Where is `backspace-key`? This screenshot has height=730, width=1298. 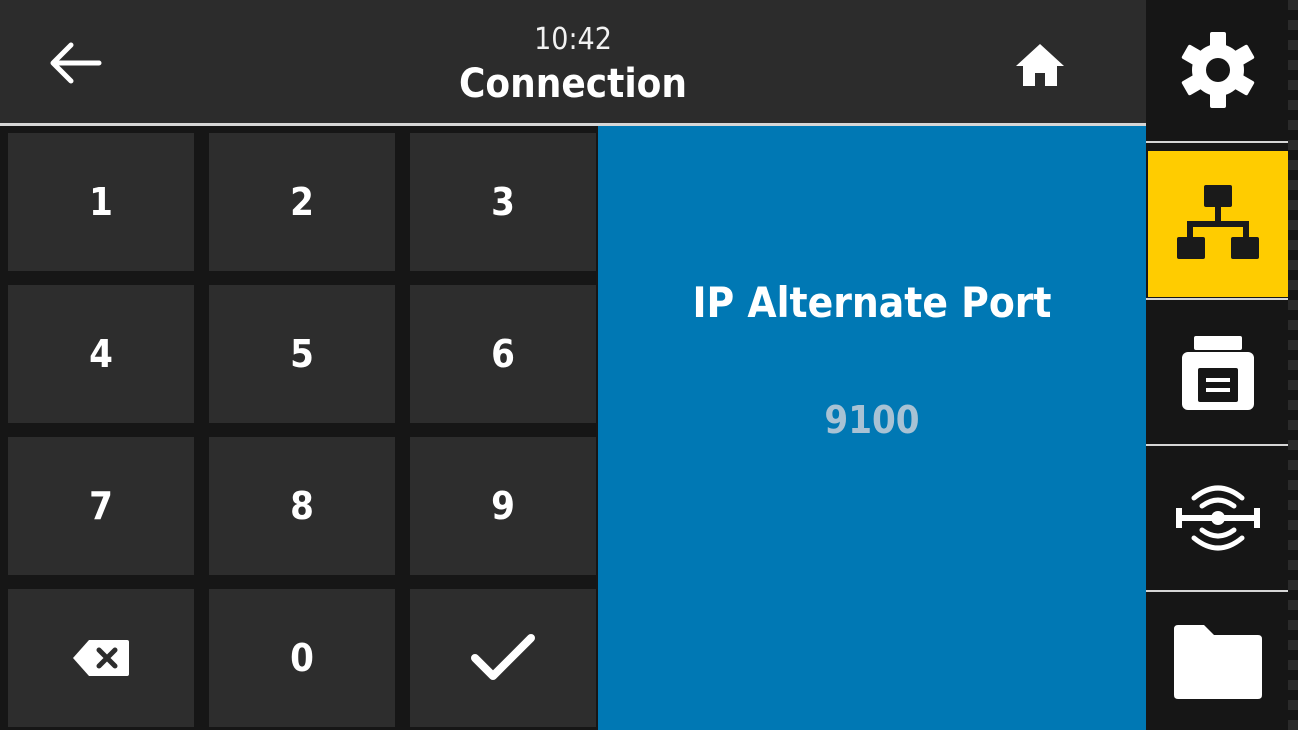
backspace-key is located at coordinates (101, 658).